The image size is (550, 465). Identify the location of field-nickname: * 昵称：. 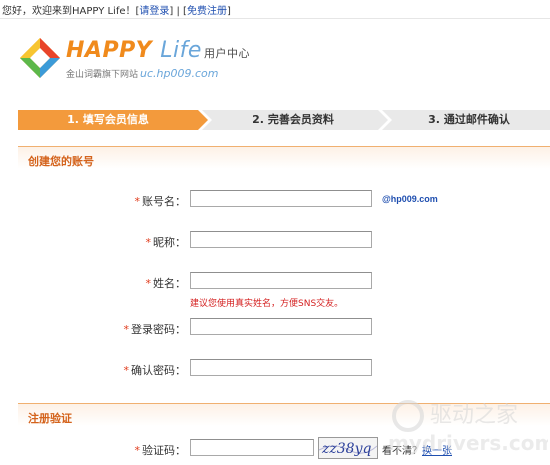
(275, 241).